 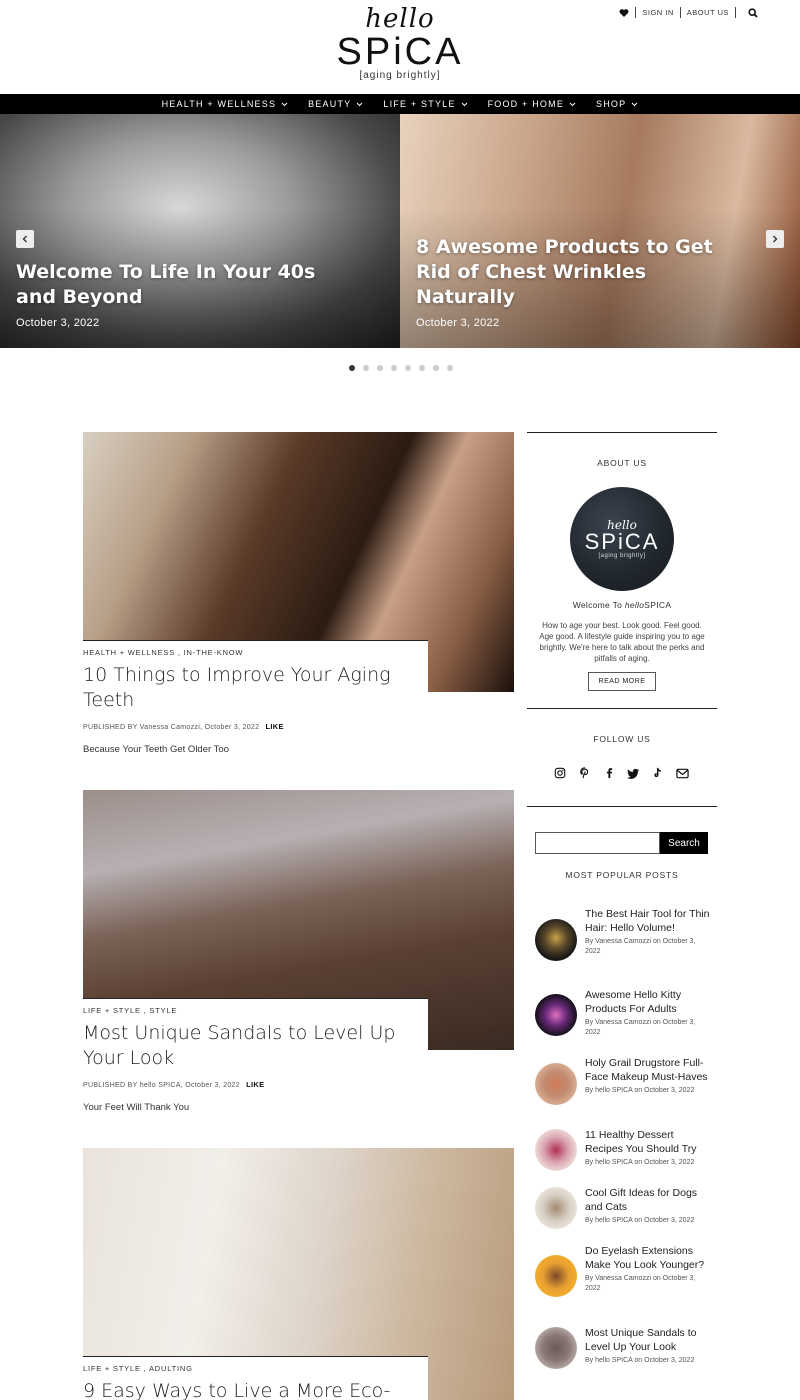 I want to click on slide-image-sphynx-cat, so click(x=600, y=231).